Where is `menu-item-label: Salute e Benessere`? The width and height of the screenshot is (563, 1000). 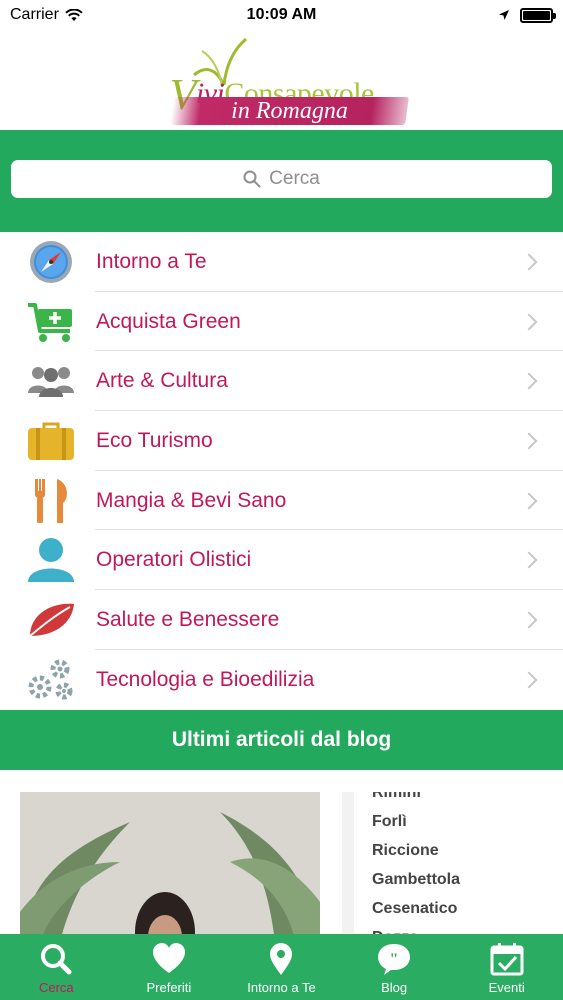 menu-item-label: Salute e Benessere is located at coordinates (188, 619).